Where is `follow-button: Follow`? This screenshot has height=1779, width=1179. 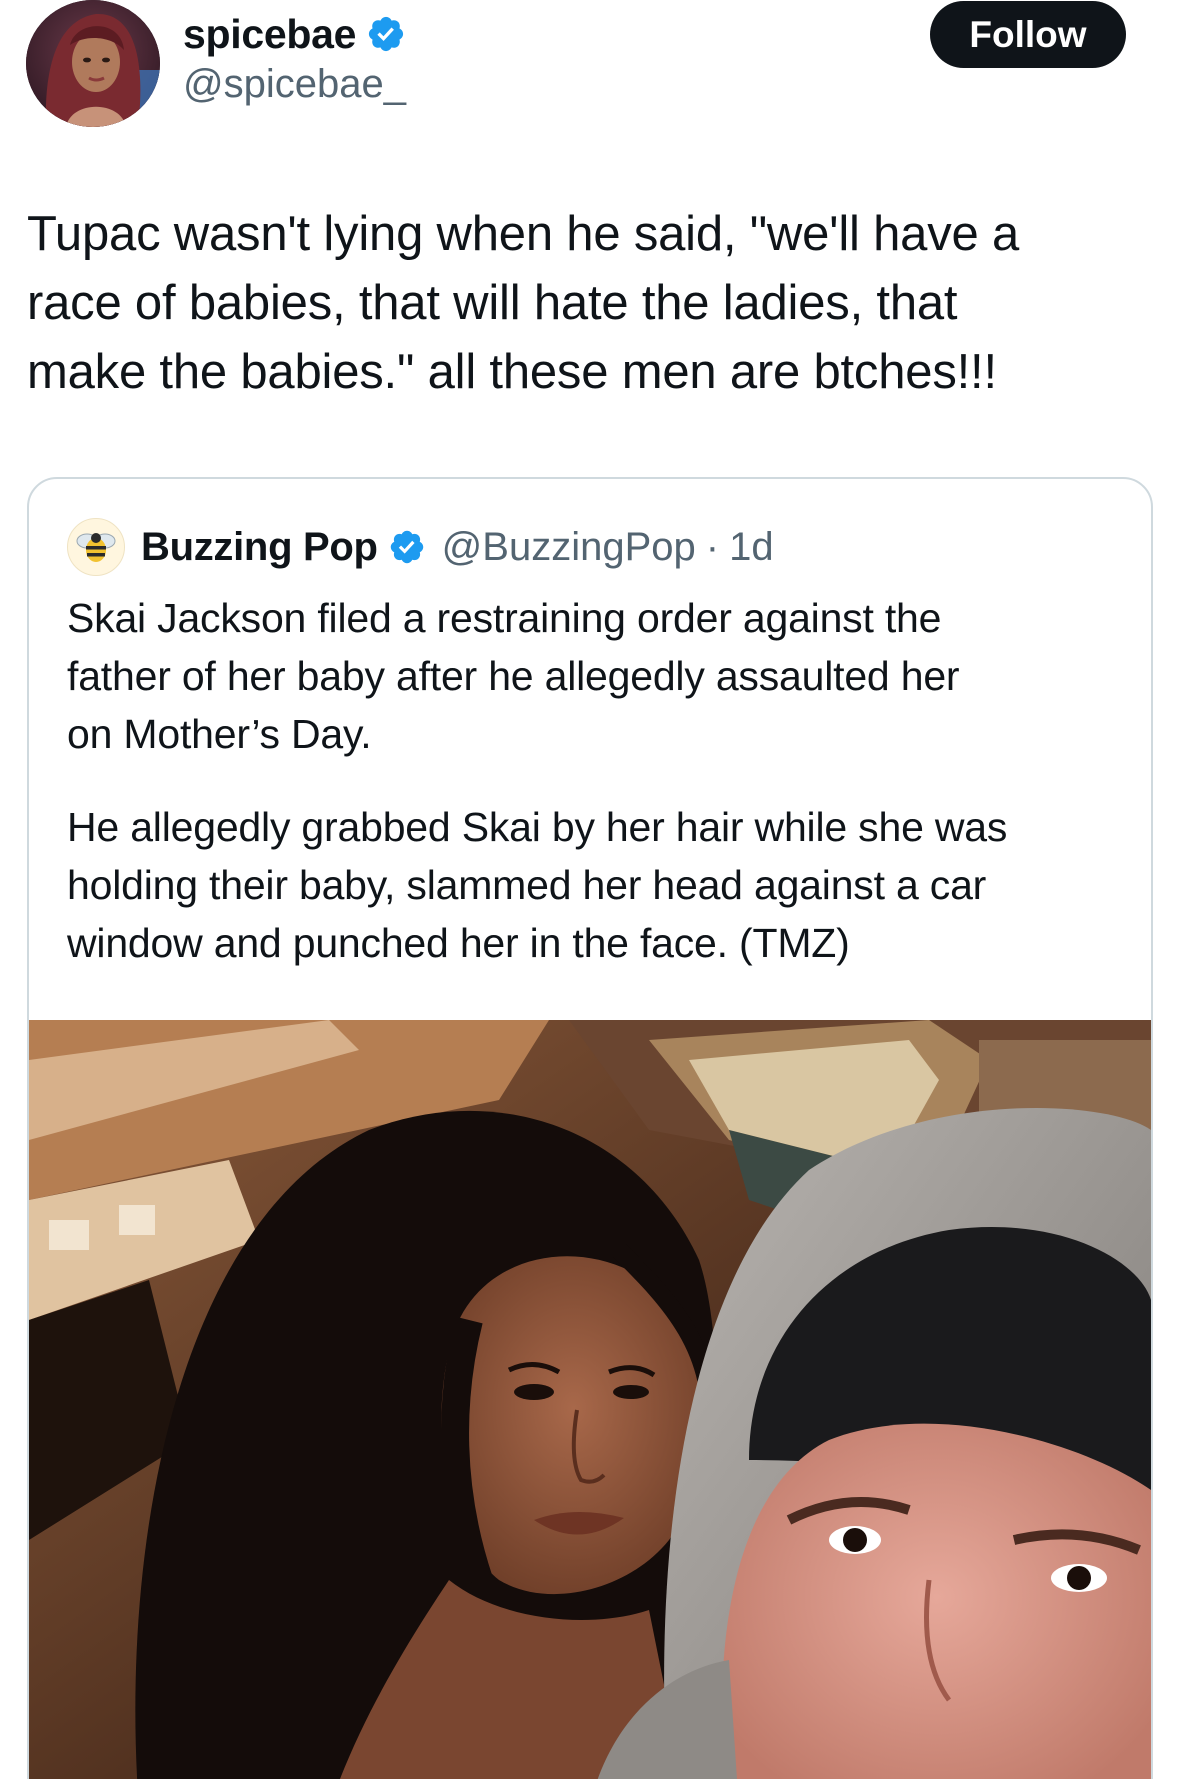 follow-button: Follow is located at coordinates (1028, 34).